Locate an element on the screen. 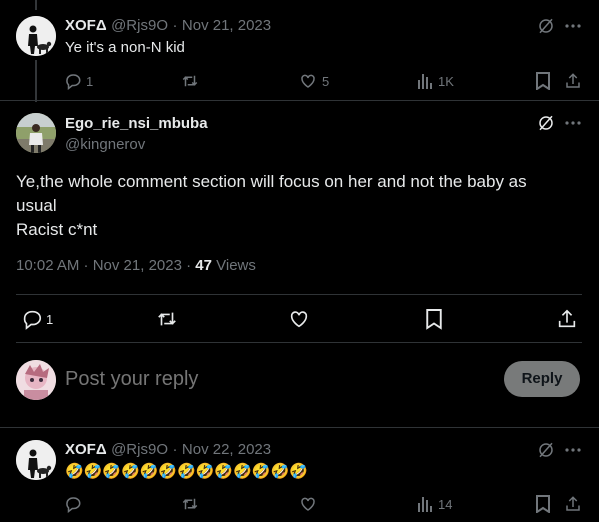 This screenshot has width=599, height=522. like-count: 5 is located at coordinates (326, 81).